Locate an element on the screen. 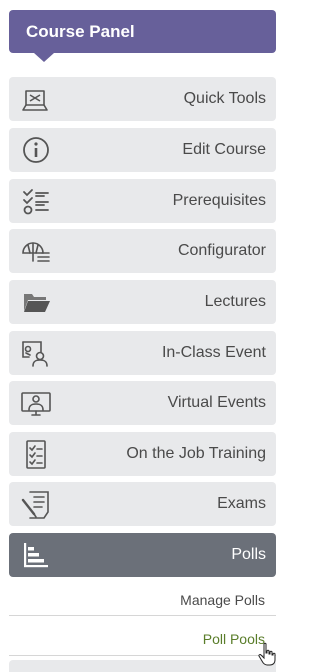 Image resolution: width=320 pixels, height=672 pixels. virtual-events-icon is located at coordinates (36, 403).